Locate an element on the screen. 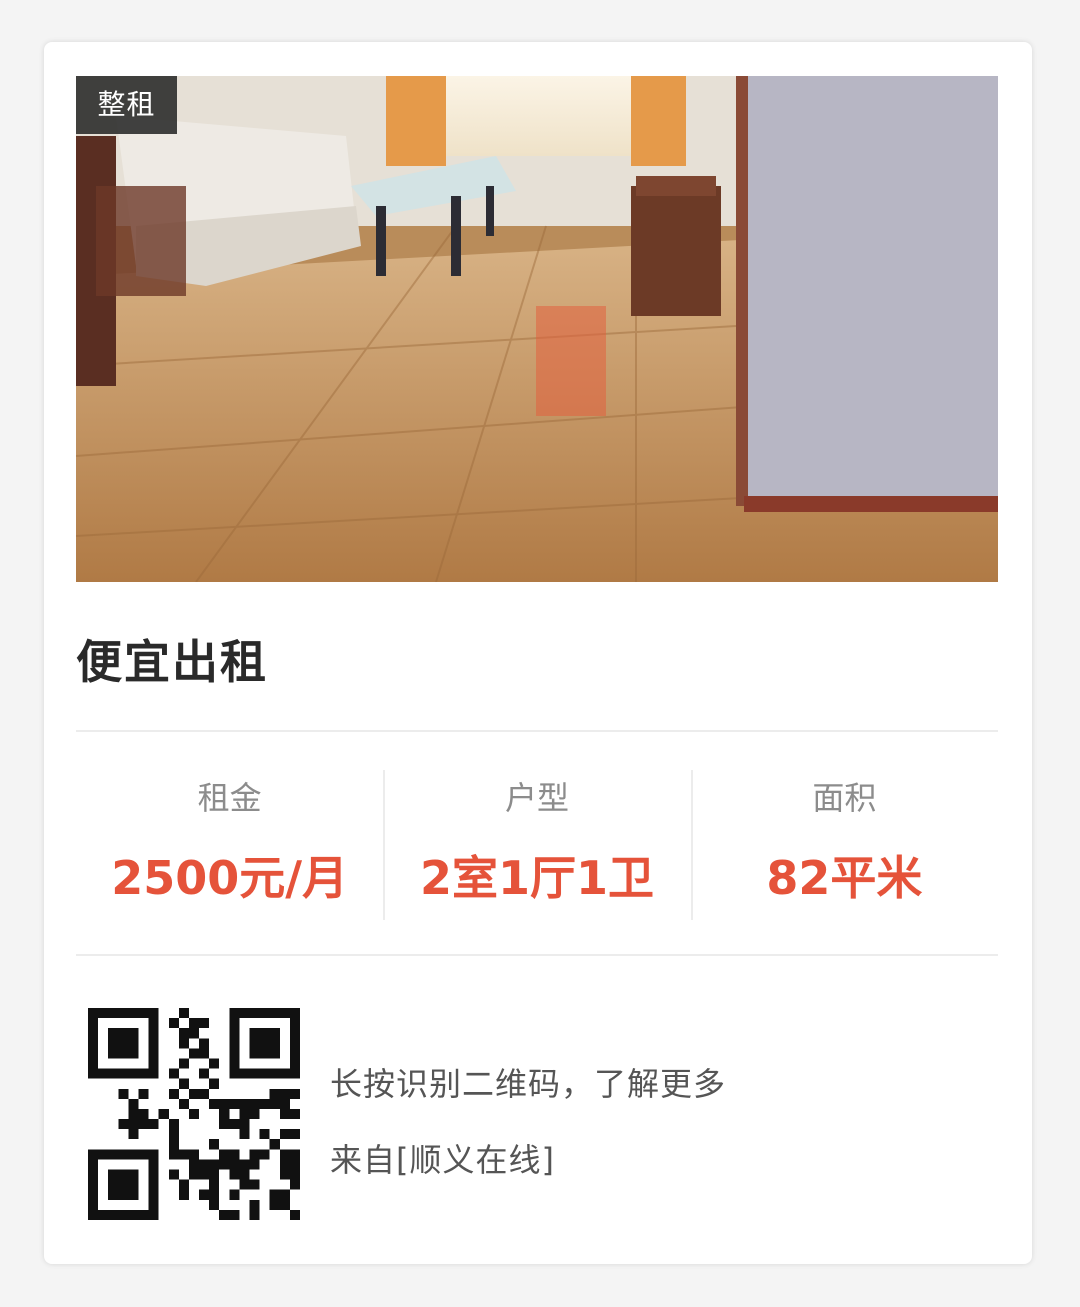  stat-area-value: 82平米 is located at coordinates (844, 878).